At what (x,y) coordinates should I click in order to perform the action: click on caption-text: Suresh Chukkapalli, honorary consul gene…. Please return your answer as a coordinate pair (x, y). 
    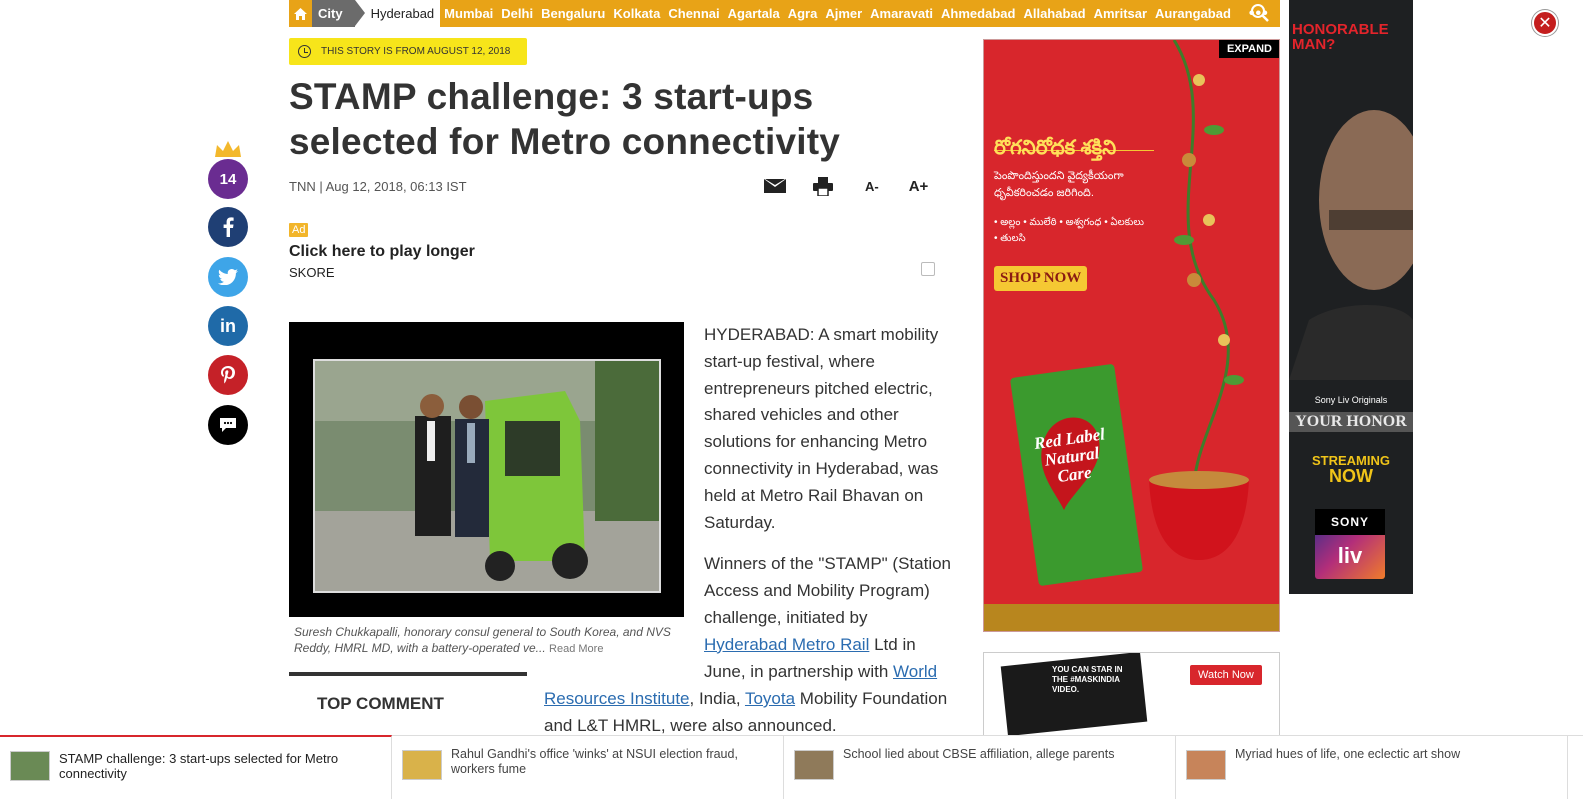
    Looking at the image, I should click on (482, 640).